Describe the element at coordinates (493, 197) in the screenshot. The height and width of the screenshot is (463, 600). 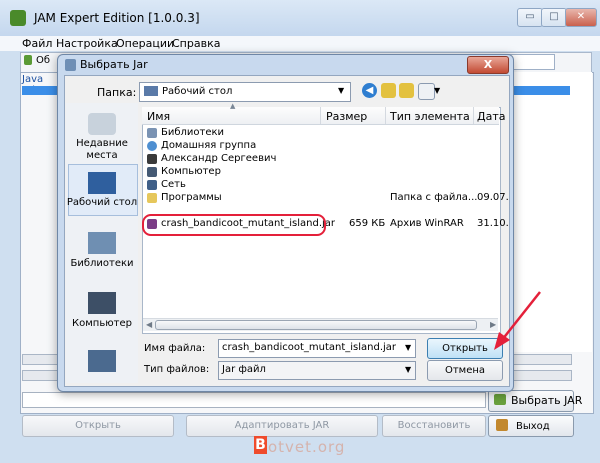
I see `cell-date: 09.07.` at that location.